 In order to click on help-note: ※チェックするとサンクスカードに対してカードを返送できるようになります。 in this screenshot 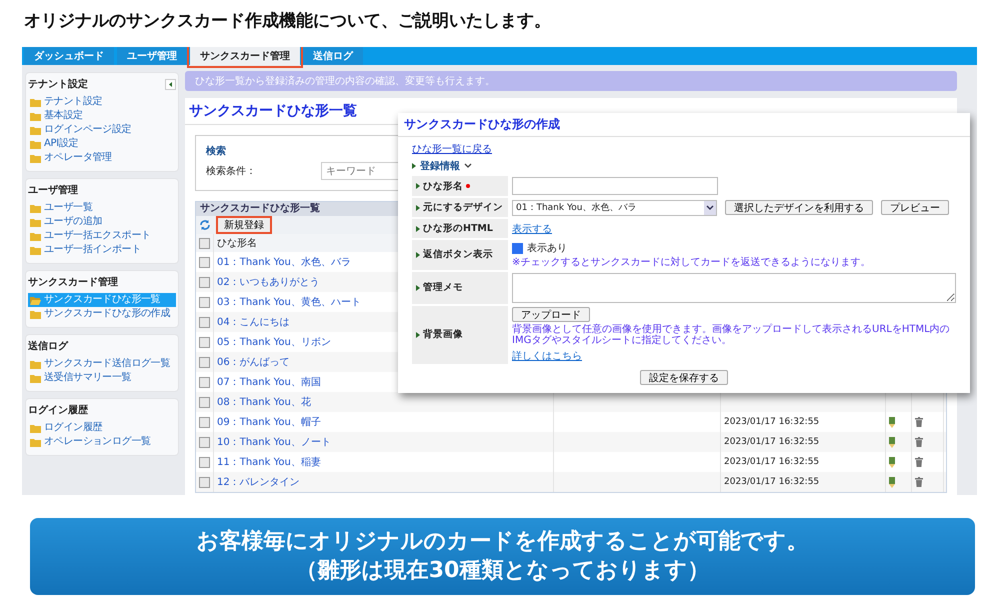, I will do `click(692, 262)`.